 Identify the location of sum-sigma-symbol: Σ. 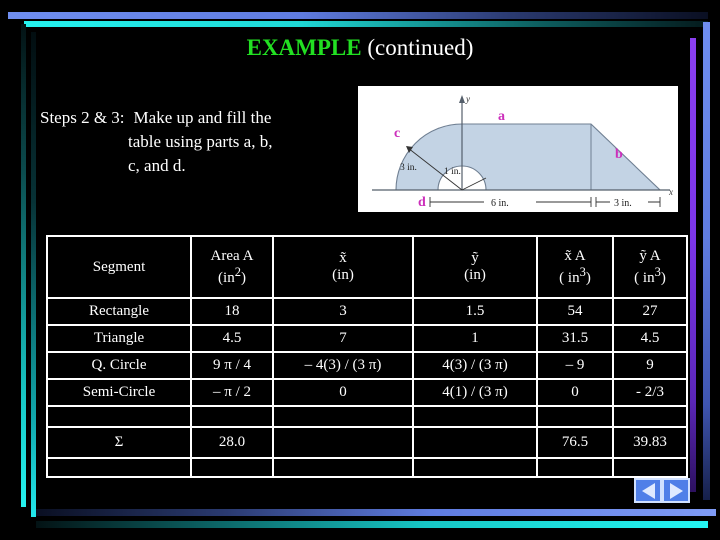
(119, 442).